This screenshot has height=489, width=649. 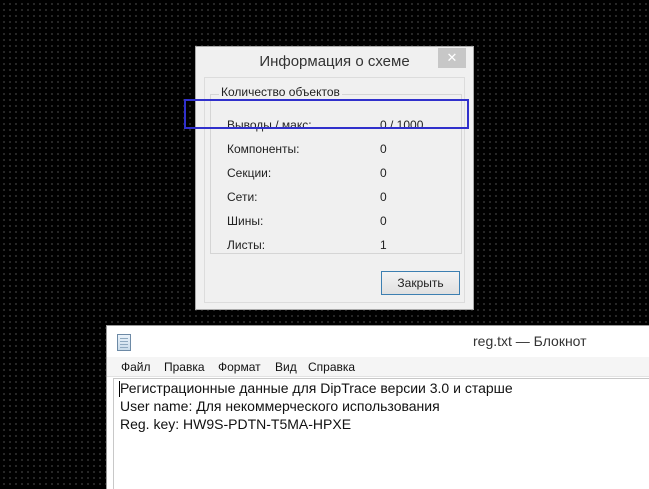 What do you see at coordinates (236, 424) in the screenshot?
I see `text-line: Reg. key: HW9S-PDTN-T5MA-HPXE` at bounding box center [236, 424].